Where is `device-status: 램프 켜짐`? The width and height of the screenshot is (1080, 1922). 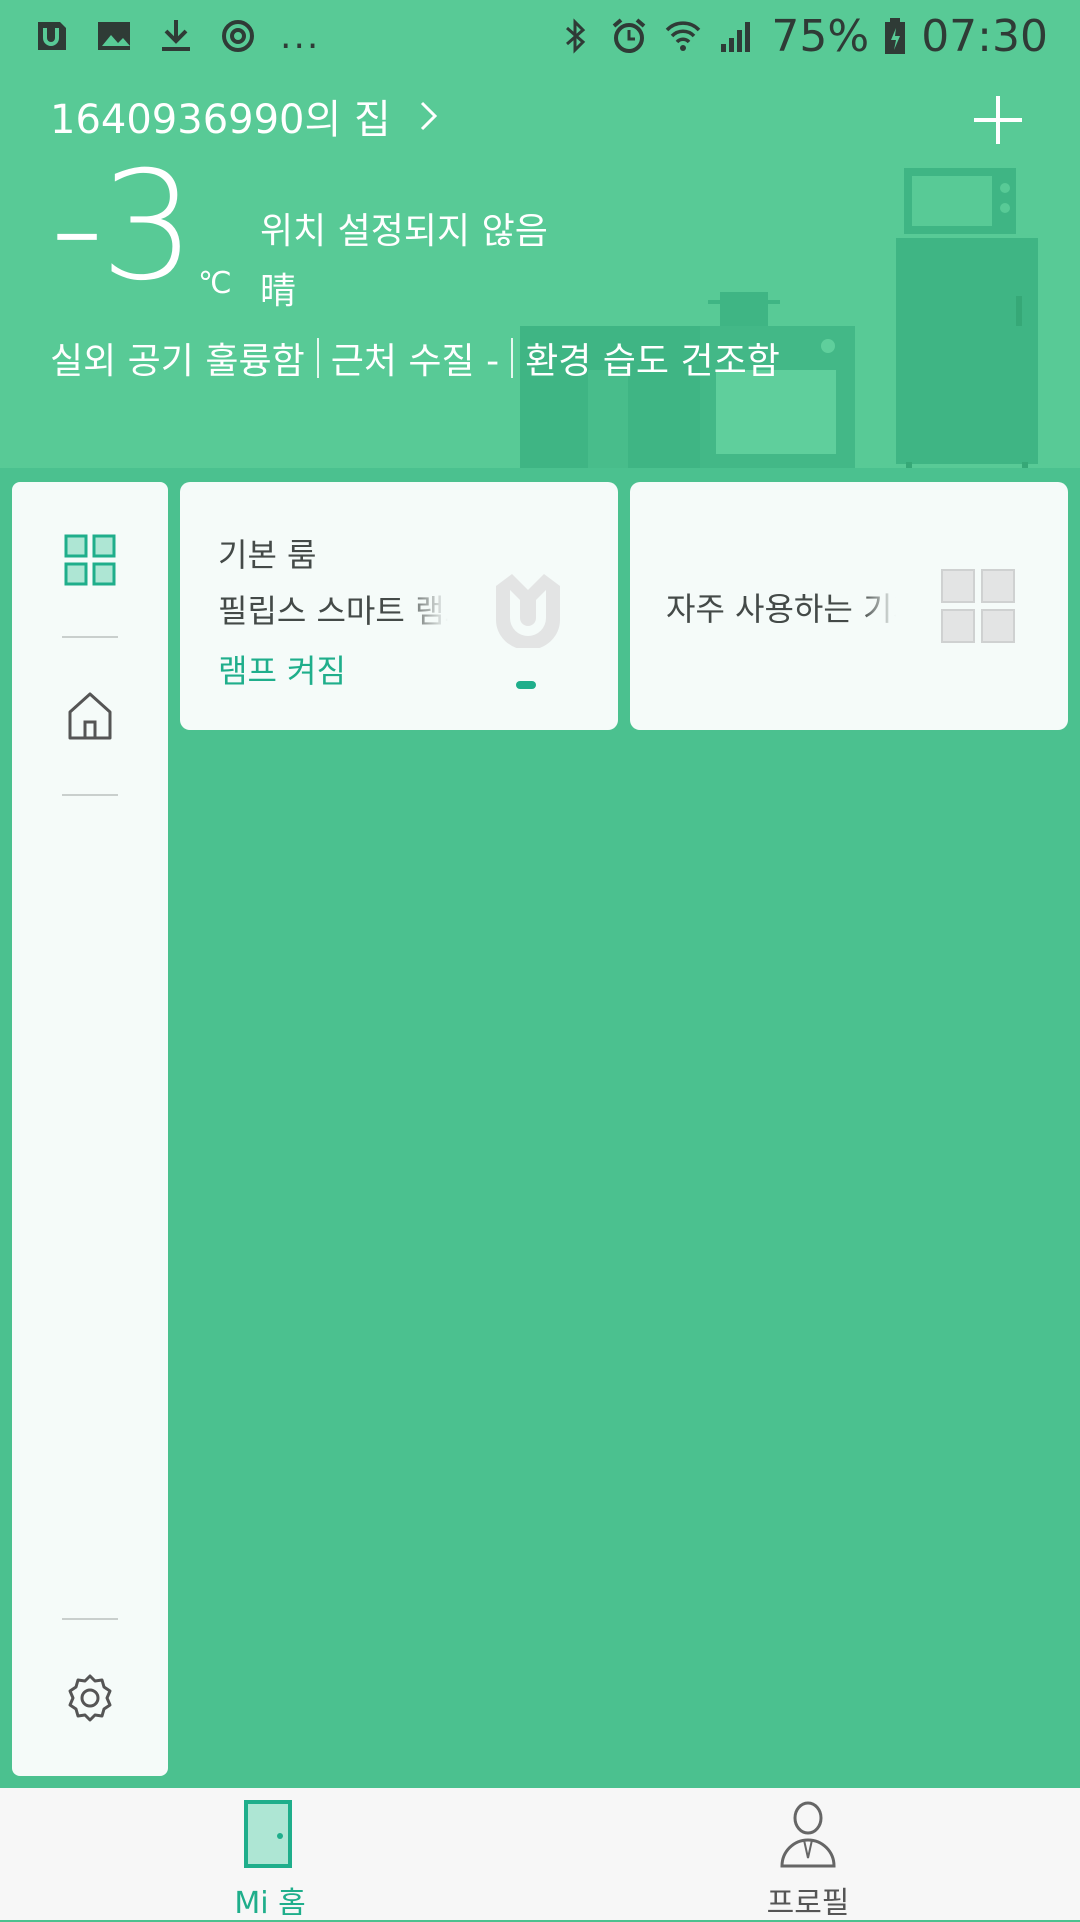 device-status: 램프 켜짐 is located at coordinates (282, 671).